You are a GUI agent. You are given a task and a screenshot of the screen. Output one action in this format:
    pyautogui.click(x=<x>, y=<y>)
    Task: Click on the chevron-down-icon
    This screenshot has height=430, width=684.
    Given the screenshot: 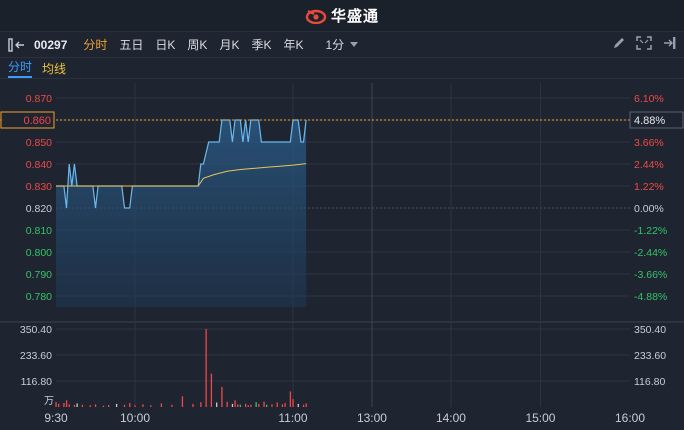 What is the action you would take?
    pyautogui.click(x=354, y=44)
    